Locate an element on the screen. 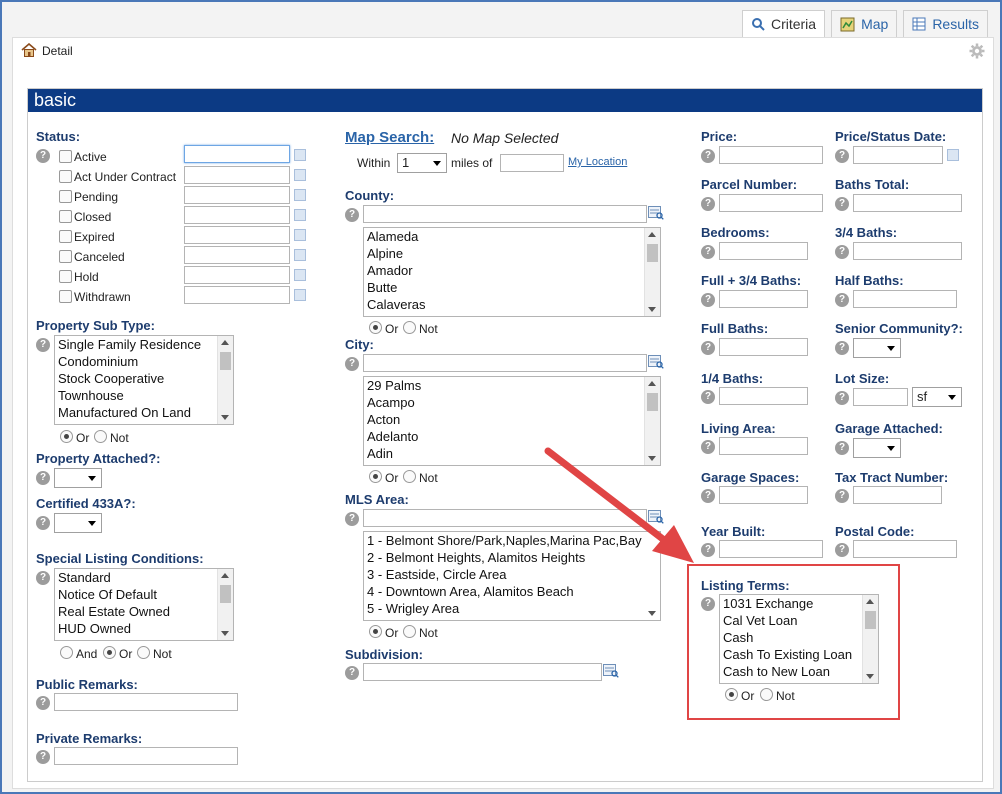 The image size is (1002, 794). half-baths-input is located at coordinates (905, 299).